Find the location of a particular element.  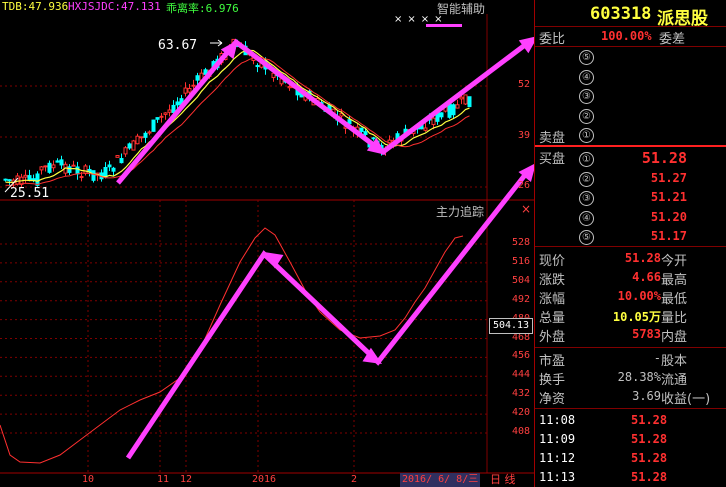

indicator-toggle-icons: ×××× is located at coordinates (421, 19).